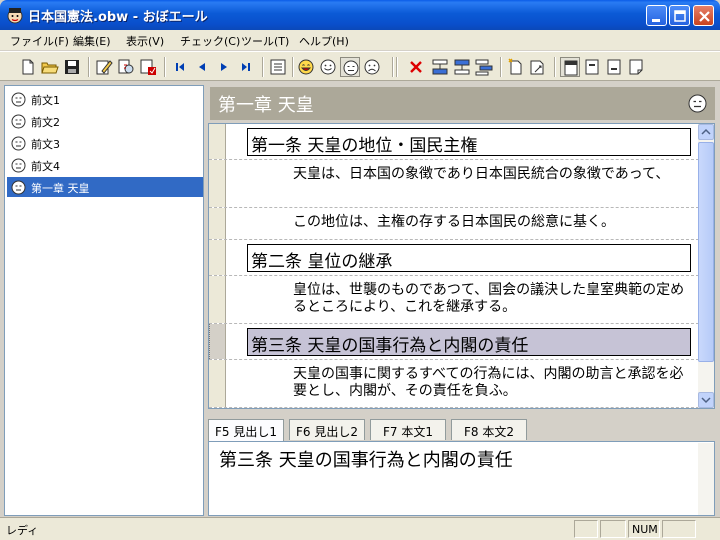 This screenshot has width=720, height=540. I want to click on editor-text: 第三条 天皇の国事行為と内閣の責任, so click(366, 459).